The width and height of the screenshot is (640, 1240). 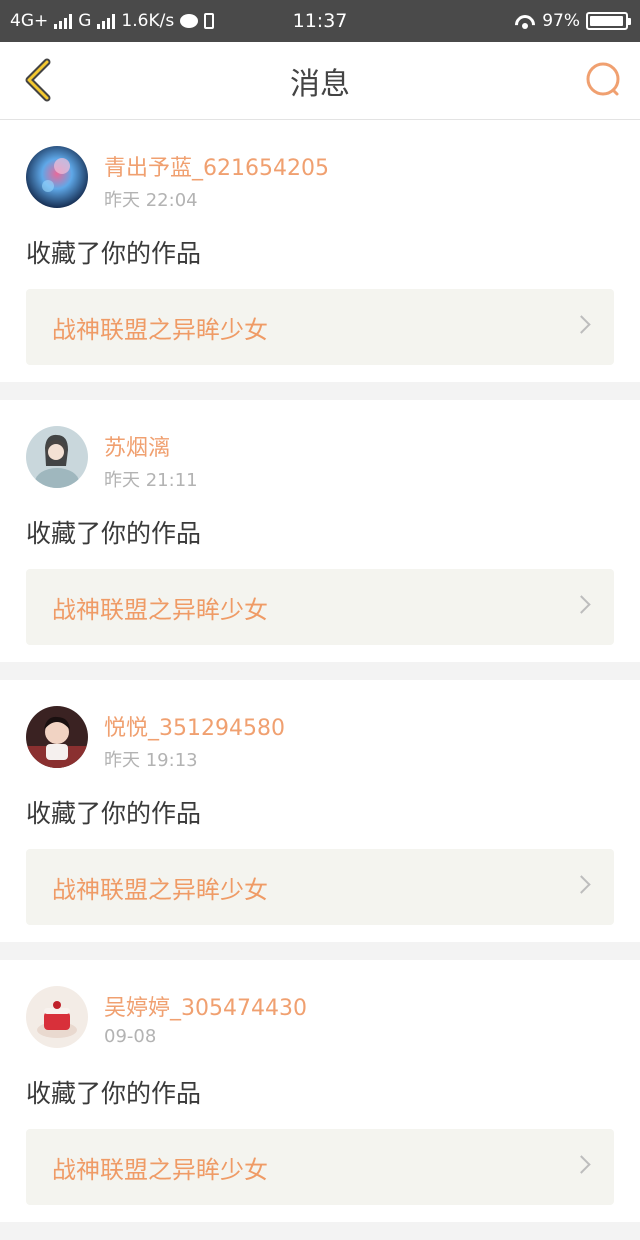 I want to click on chat-bubble-icon, so click(x=189, y=21).